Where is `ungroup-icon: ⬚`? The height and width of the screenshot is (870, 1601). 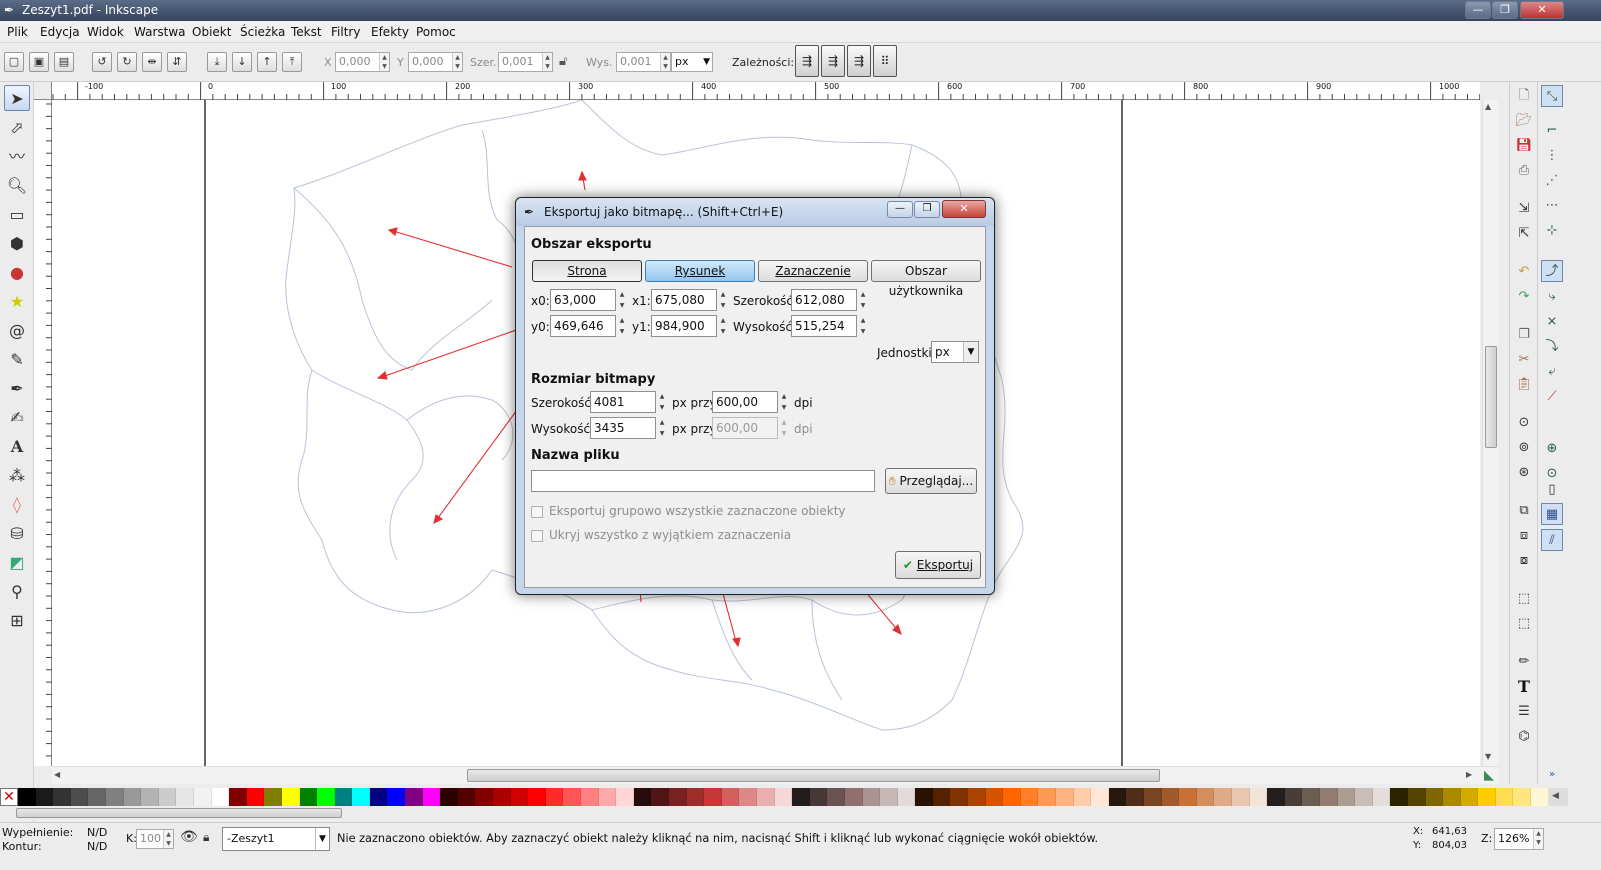 ungroup-icon: ⬚ is located at coordinates (1524, 624).